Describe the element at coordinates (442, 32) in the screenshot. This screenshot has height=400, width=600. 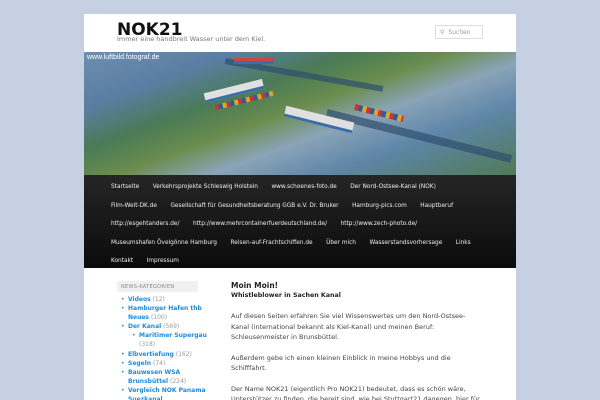
I see `search-icon: ⚲` at that location.